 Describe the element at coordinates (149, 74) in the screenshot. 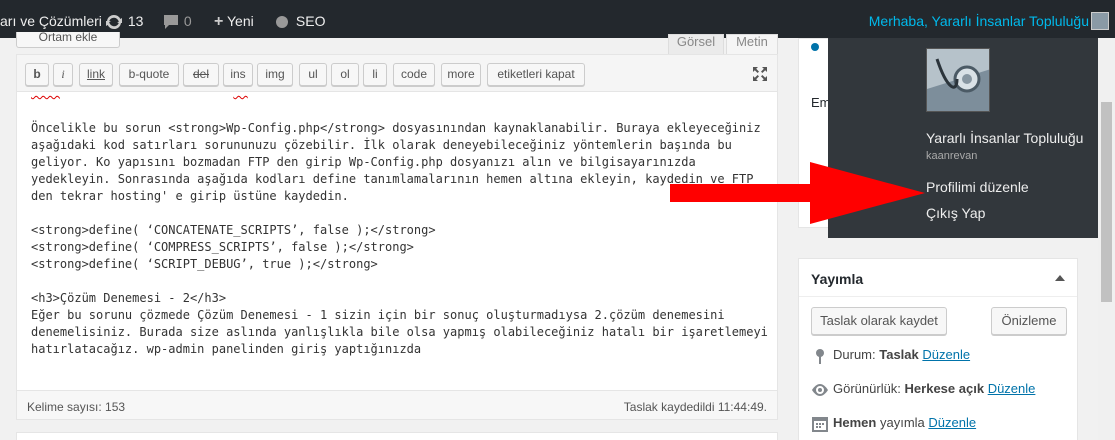

I see `blockquote-button: b-quote` at that location.